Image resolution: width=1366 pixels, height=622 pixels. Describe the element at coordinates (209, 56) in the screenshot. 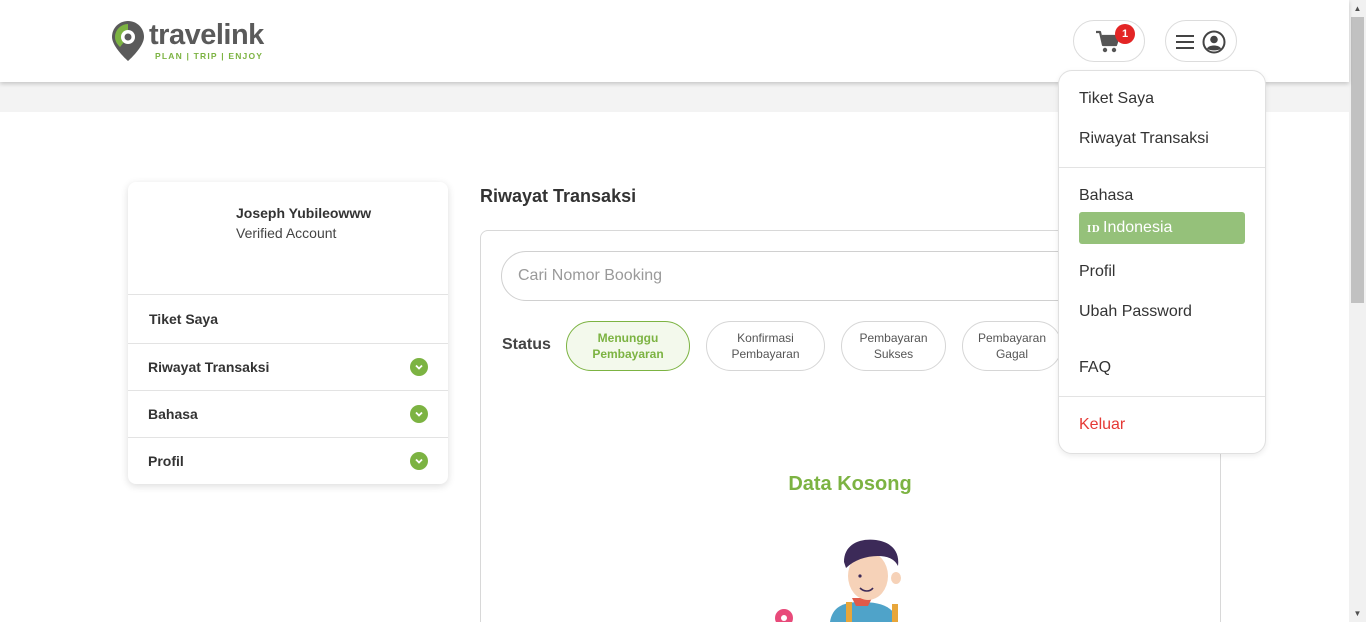

I see `brand-tagline: PLAN | TRIP | ENJOY` at that location.